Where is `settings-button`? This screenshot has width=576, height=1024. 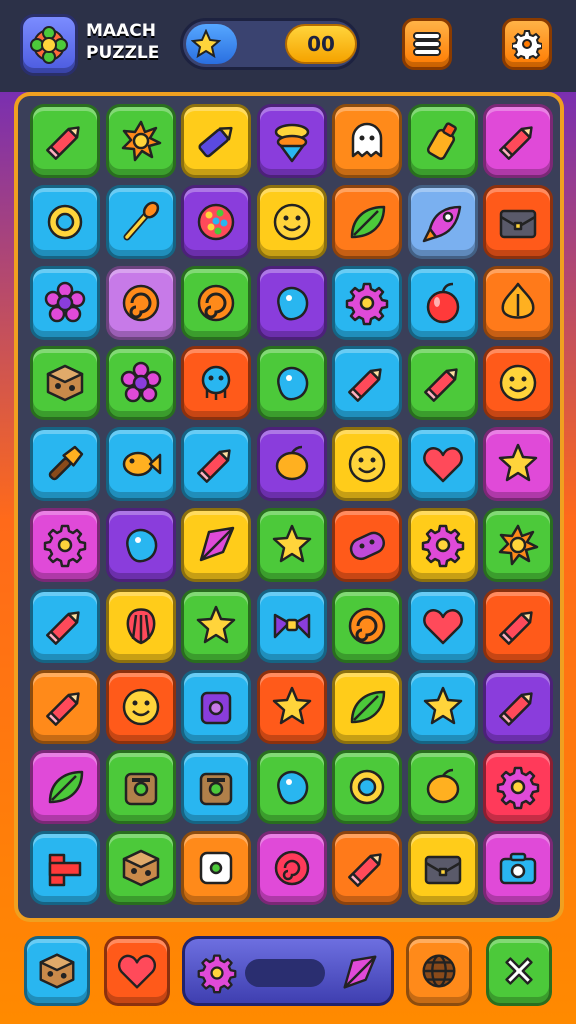 settings-button is located at coordinates (527, 44).